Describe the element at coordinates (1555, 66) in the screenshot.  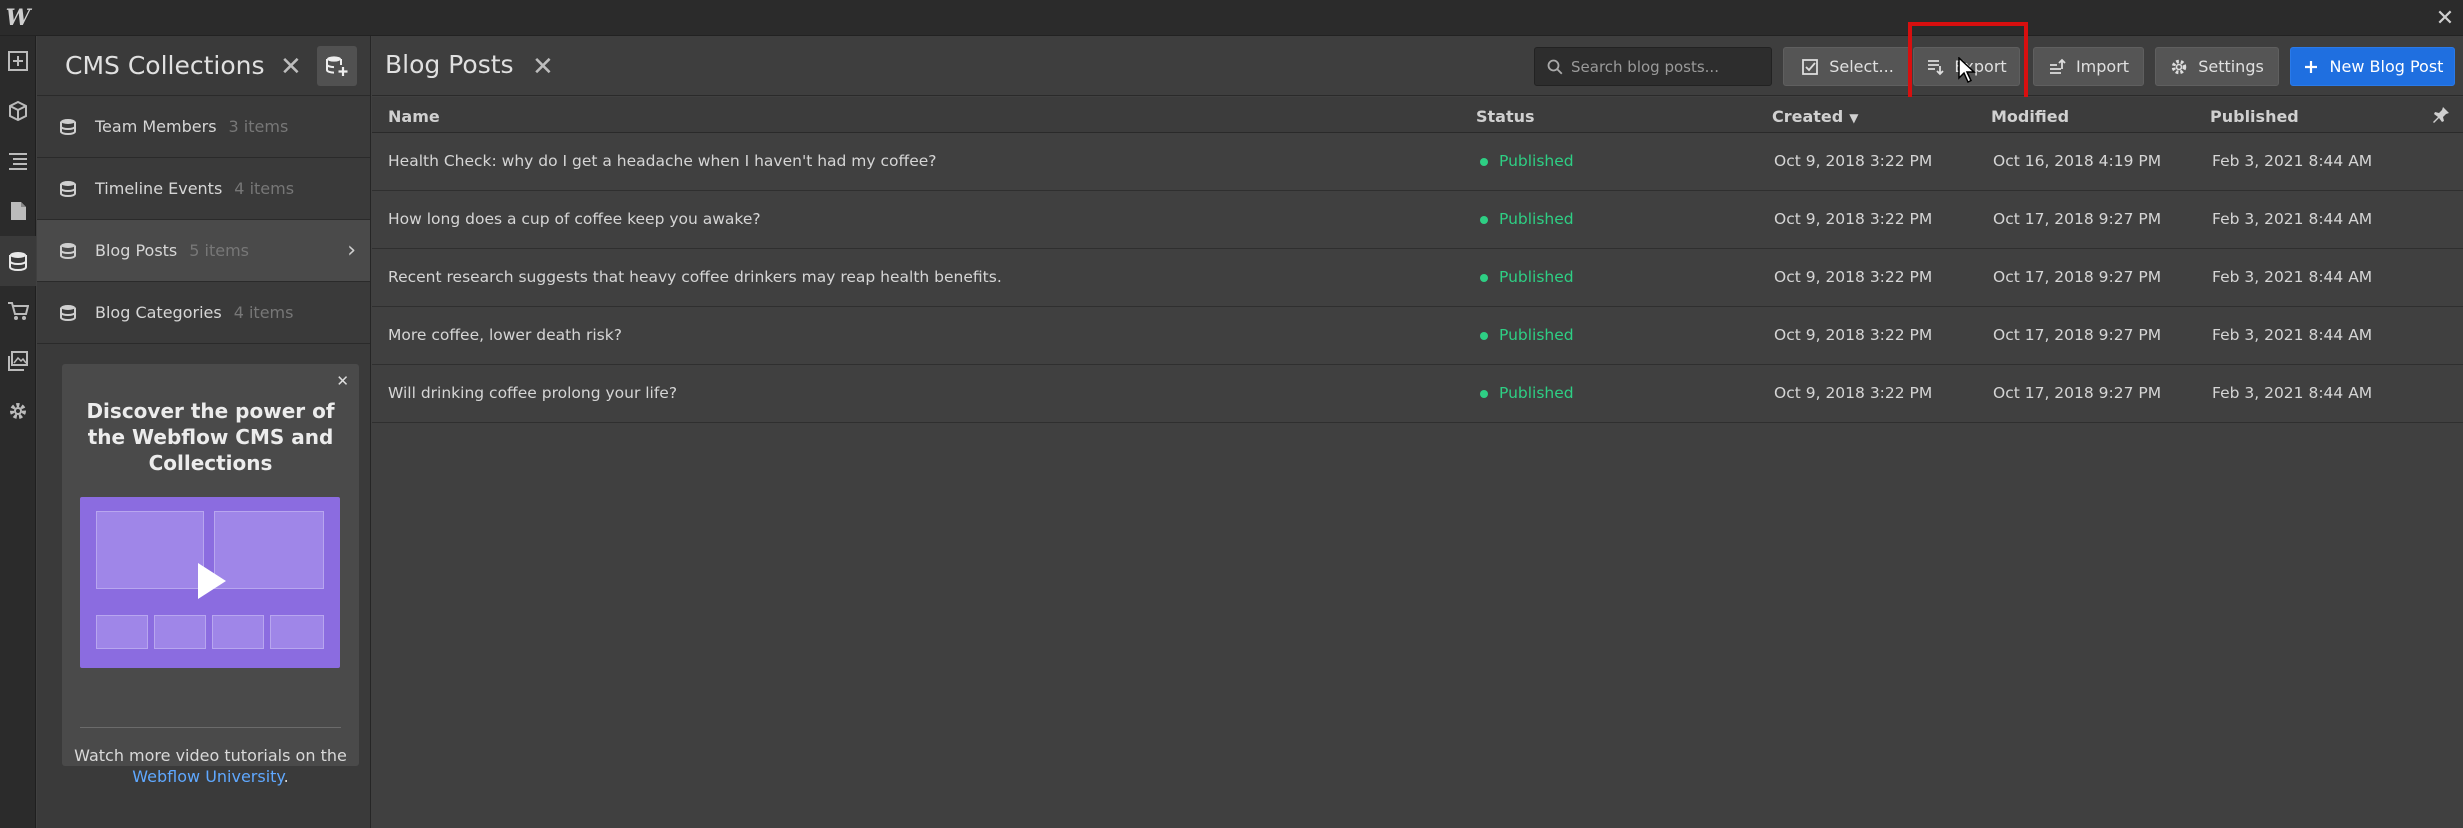
I see `search-icon` at that location.